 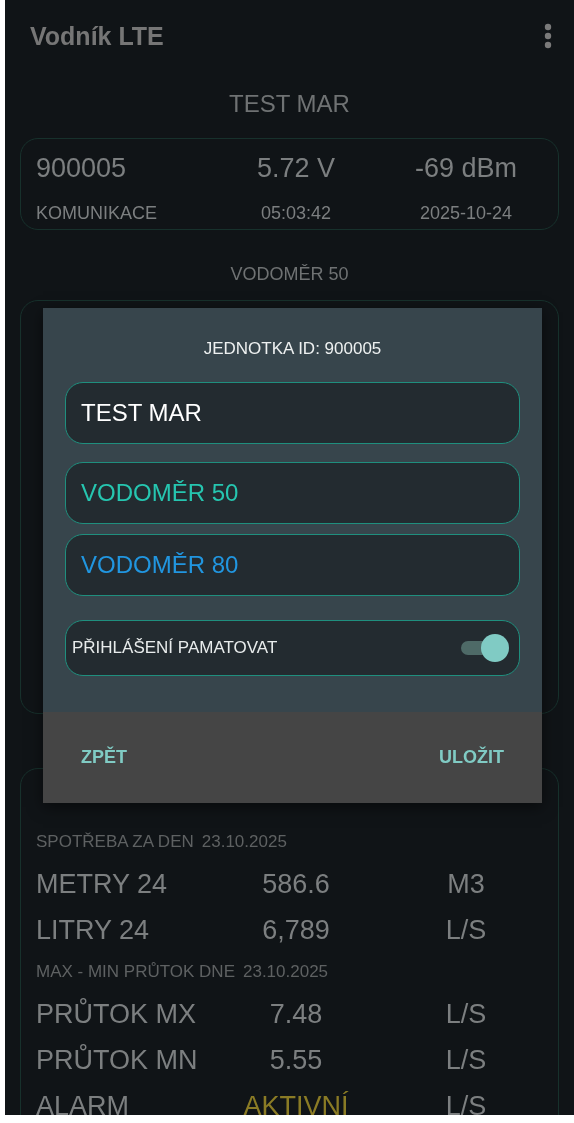 I want to click on row-value: 6,789, so click(x=296, y=930).